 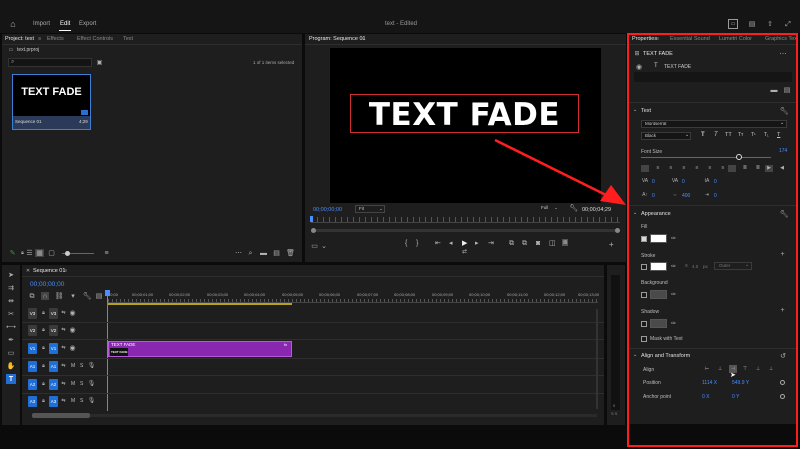 What do you see at coordinates (95, 39) in the screenshot?
I see `tab-effect-controls: Effect Controls` at bounding box center [95, 39].